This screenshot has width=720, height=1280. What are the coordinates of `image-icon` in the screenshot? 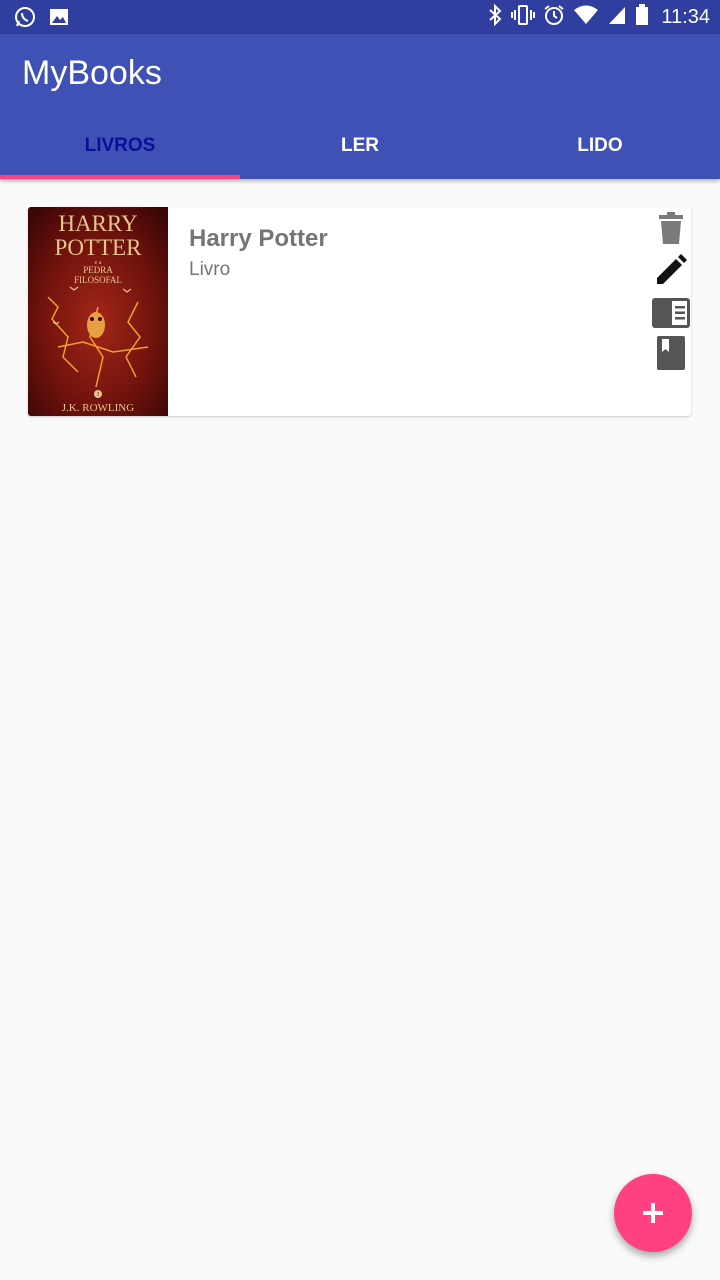 It's located at (59, 19).